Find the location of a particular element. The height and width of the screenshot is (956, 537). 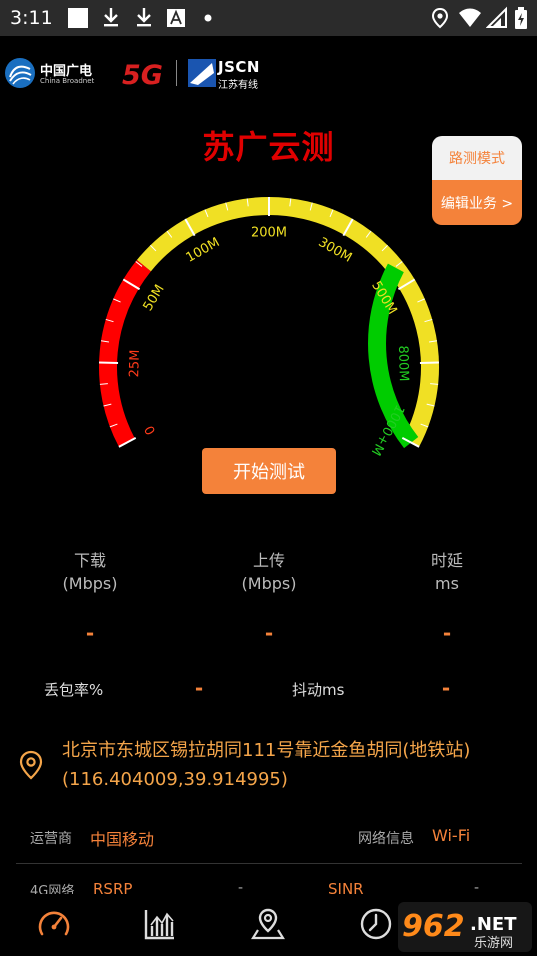

watermark-suffix: .NET is located at coordinates (493, 924).